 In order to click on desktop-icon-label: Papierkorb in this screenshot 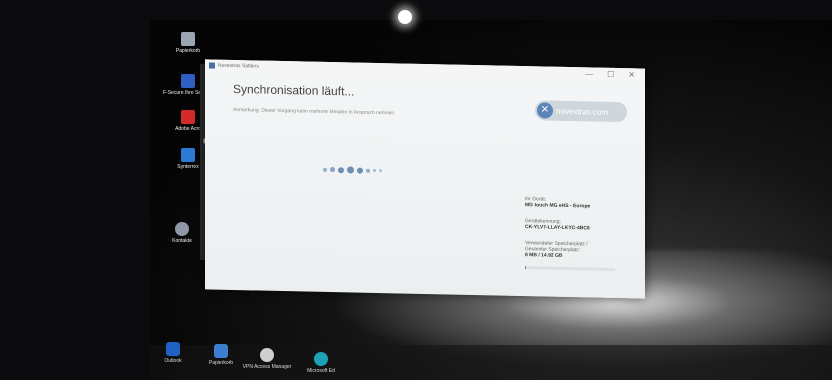, I will do `click(188, 51)`.